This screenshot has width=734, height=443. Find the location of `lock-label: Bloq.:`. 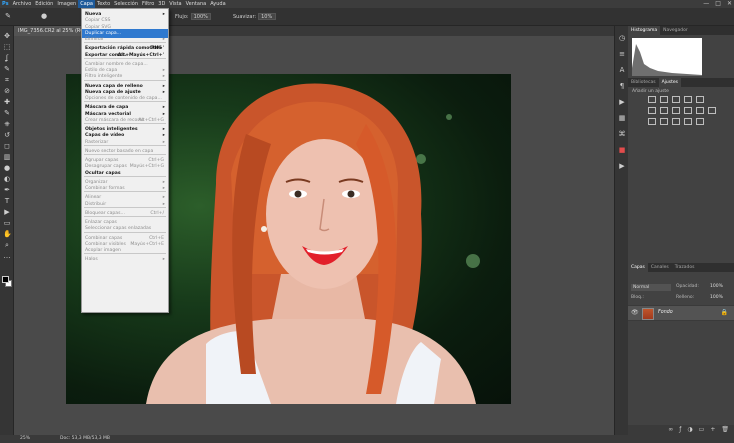

lock-label: Bloq.: is located at coordinates (637, 297).